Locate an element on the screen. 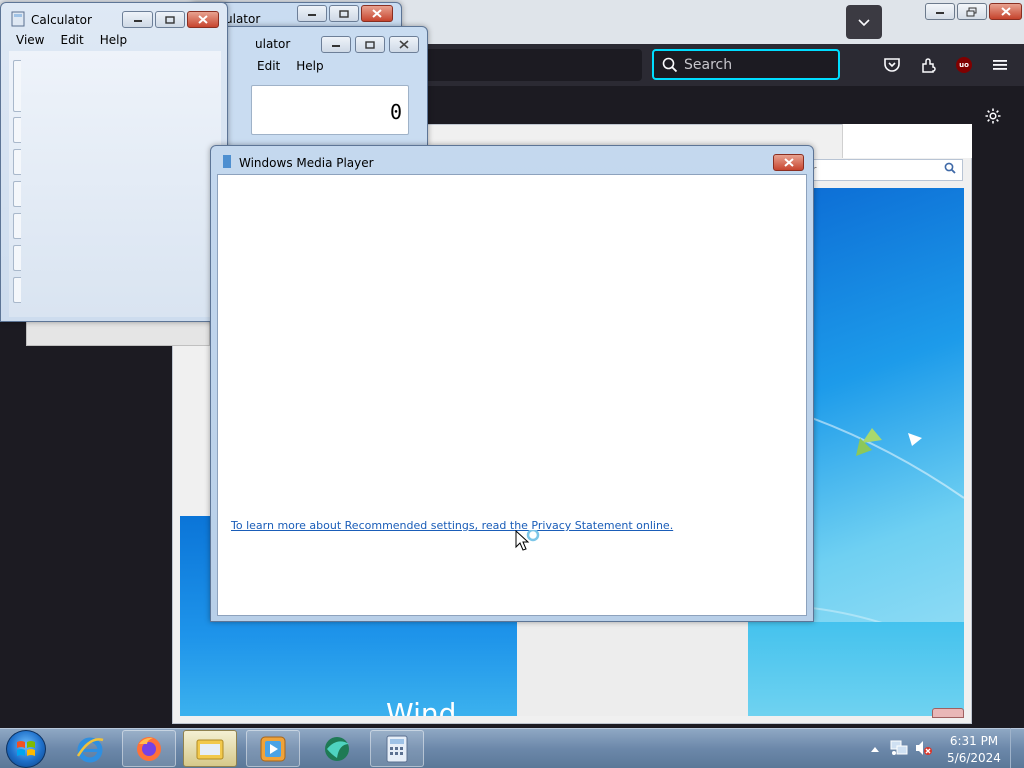 The width and height of the screenshot is (1024, 768). network-icon is located at coordinates (899, 747).